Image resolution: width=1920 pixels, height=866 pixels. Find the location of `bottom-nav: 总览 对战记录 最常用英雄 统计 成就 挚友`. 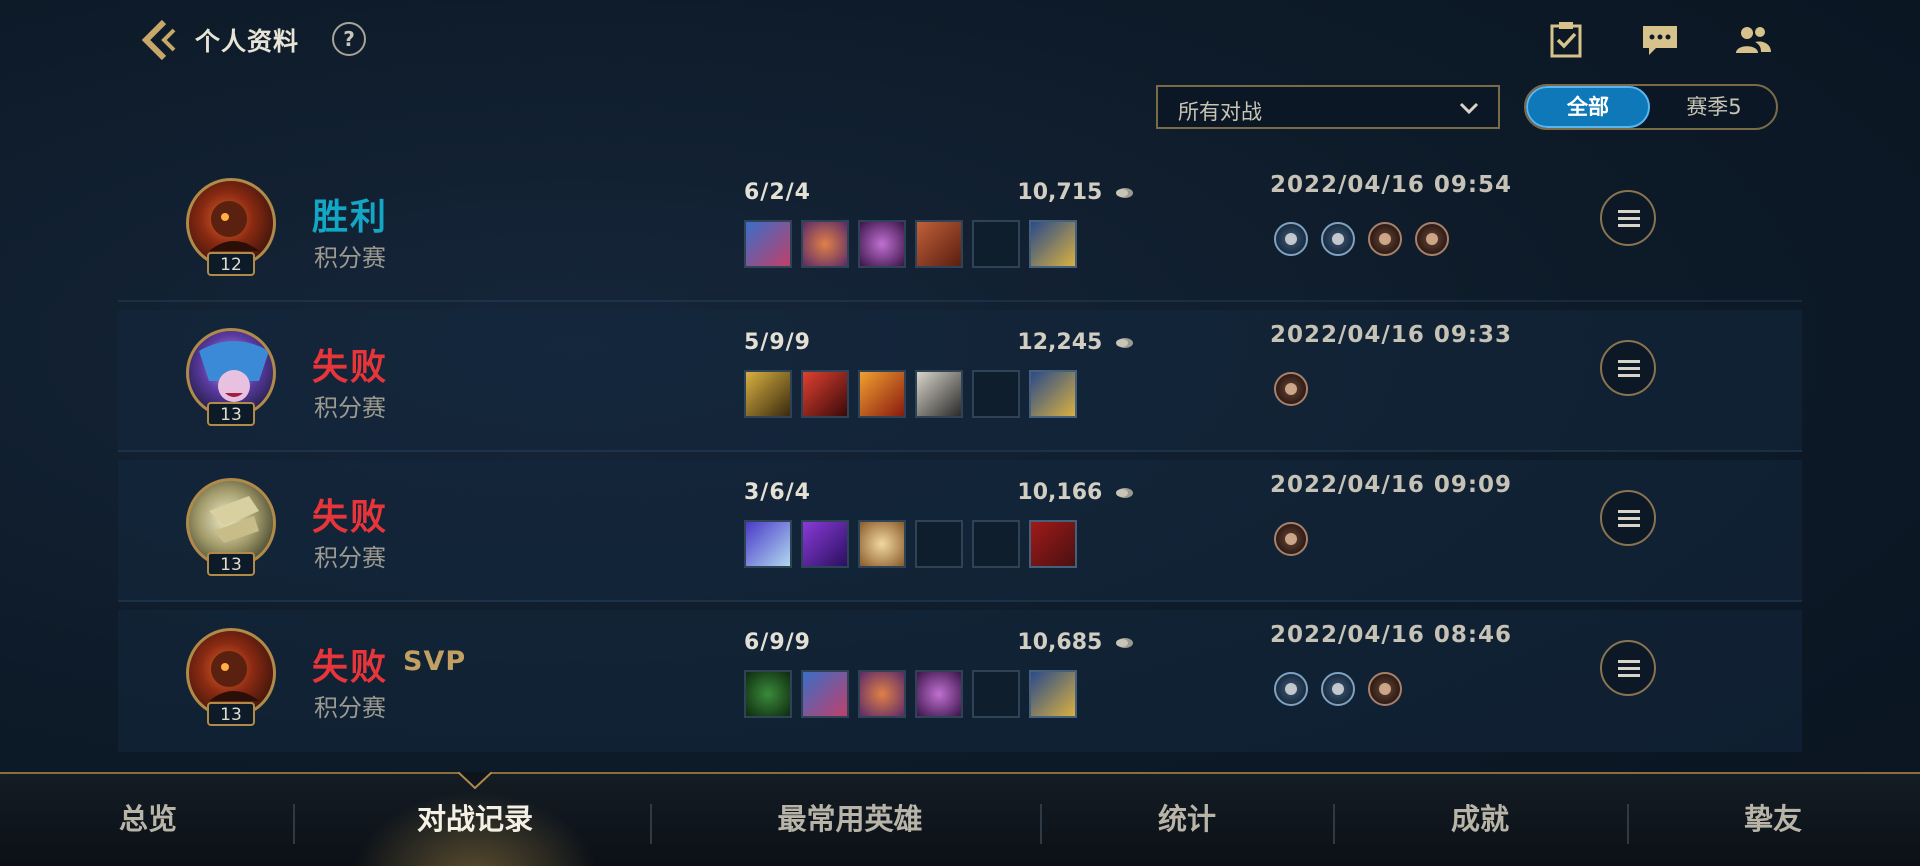

bottom-nav: 总览 对战记录 最常用英雄 统计 成就 挚友 is located at coordinates (960, 819).